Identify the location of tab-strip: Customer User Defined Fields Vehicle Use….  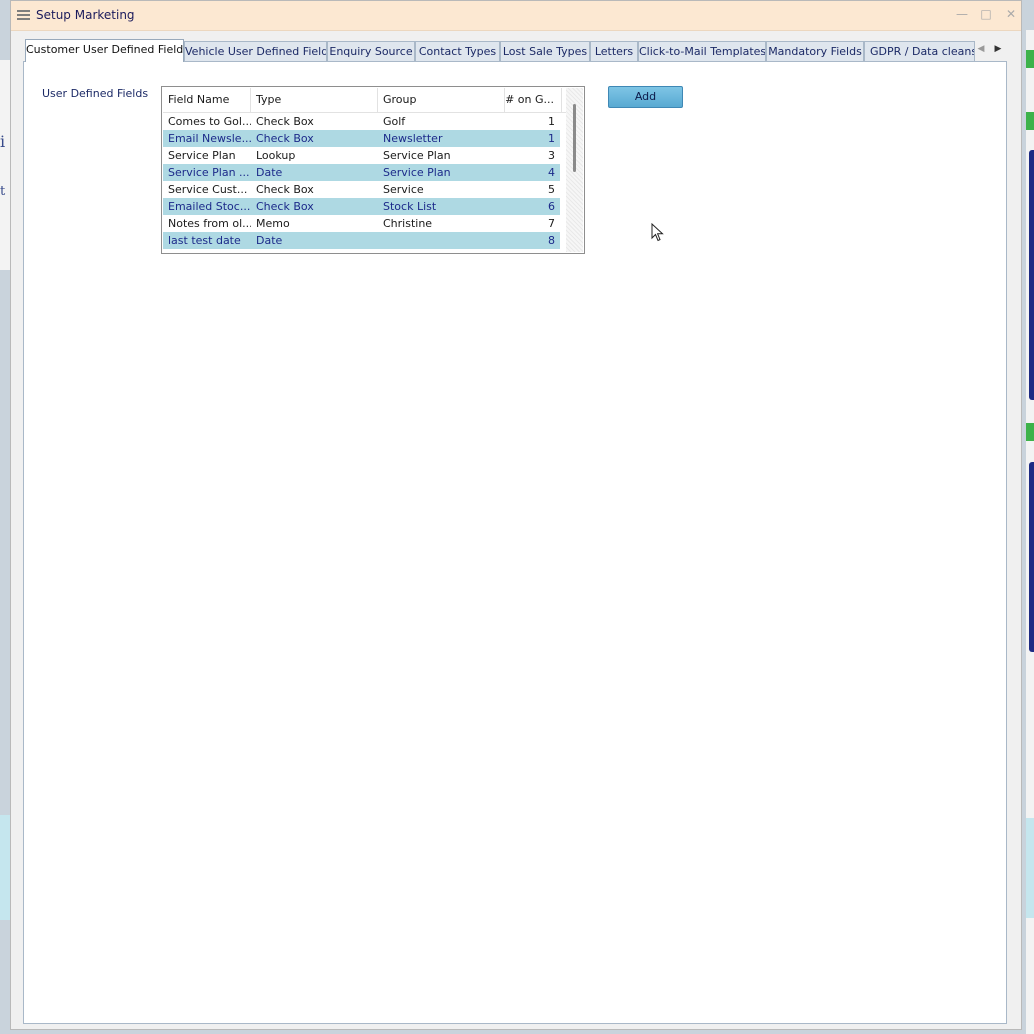
(515, 50).